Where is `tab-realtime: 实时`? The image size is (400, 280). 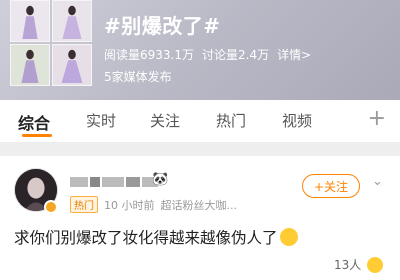
tab-realtime: 实时 is located at coordinates (101, 120).